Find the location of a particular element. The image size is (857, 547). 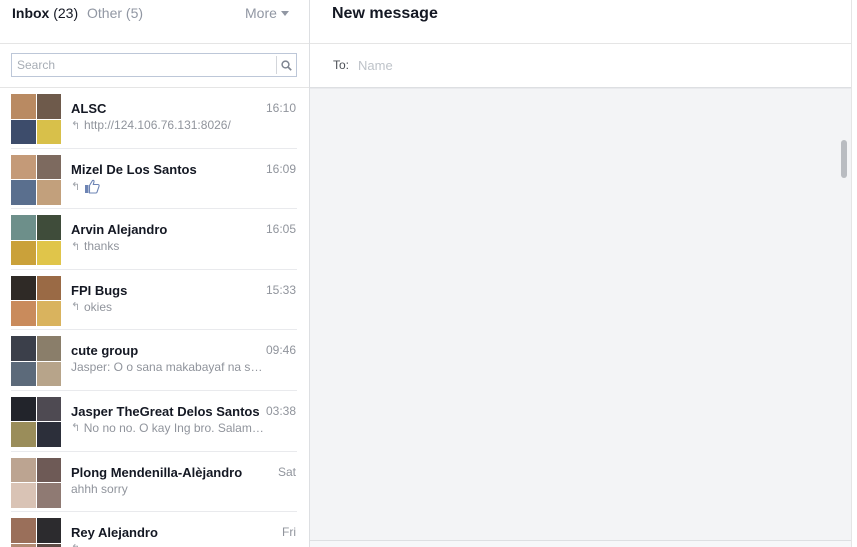

tab-inbox-count: (23) is located at coordinates (66, 13).